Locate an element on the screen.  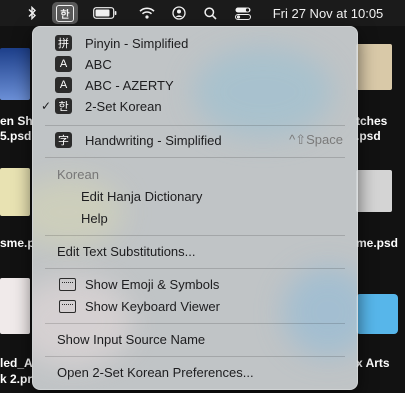
menu-item-handwriting-simplified: 字 Handwriting - Simplified ^⇧Space is located at coordinates (195, 140).